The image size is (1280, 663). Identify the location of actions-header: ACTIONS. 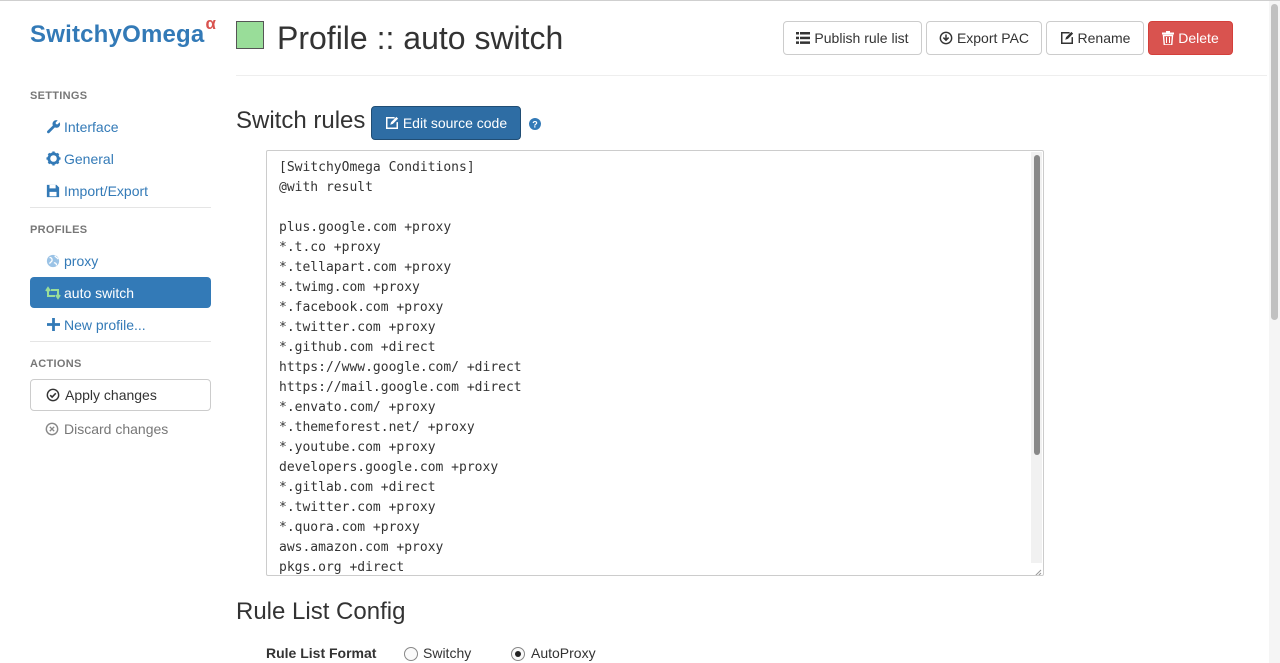
(56, 364).